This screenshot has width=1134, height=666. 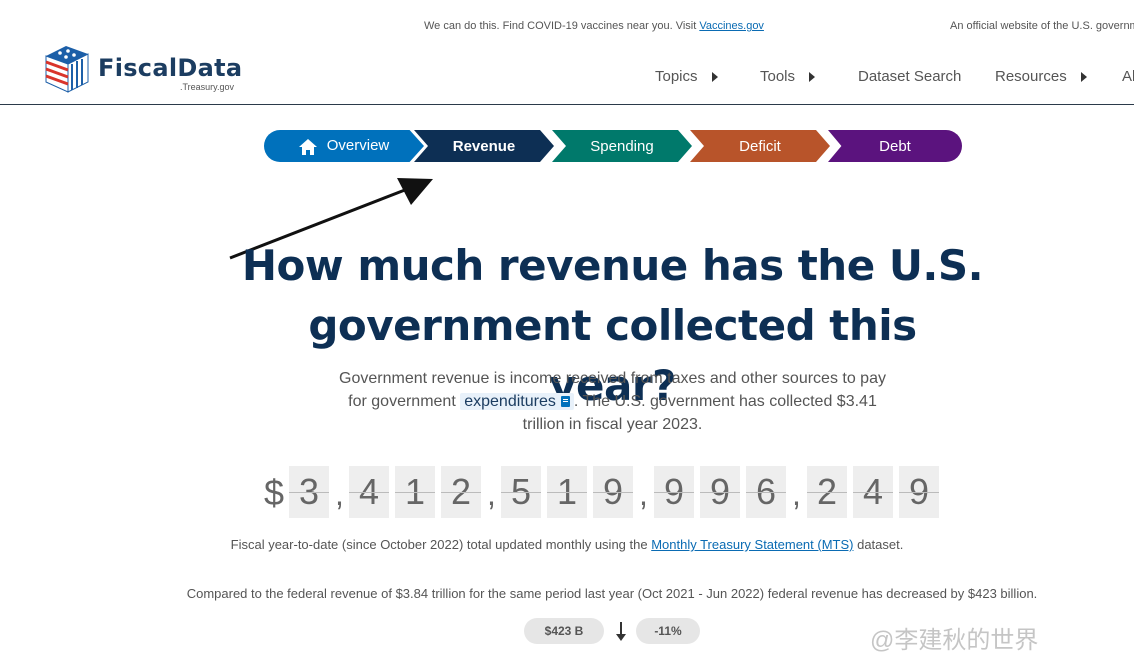 What do you see at coordinates (778, 76) in the screenshot?
I see `nav-tools-label: Tools` at bounding box center [778, 76].